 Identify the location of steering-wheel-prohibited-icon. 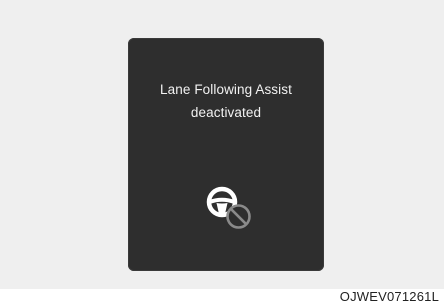
(228, 207).